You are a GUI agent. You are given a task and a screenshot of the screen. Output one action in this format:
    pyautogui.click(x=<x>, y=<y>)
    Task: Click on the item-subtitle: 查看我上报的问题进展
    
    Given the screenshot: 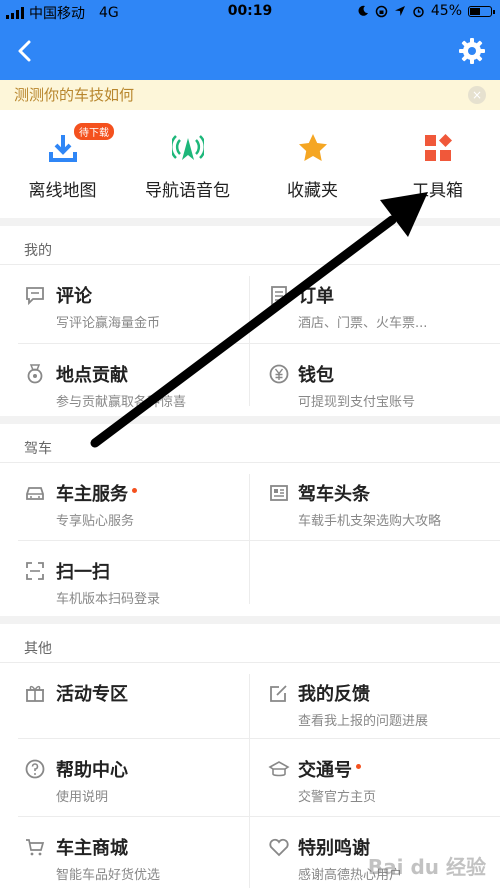 What is the action you would take?
    pyautogui.click(x=363, y=721)
    